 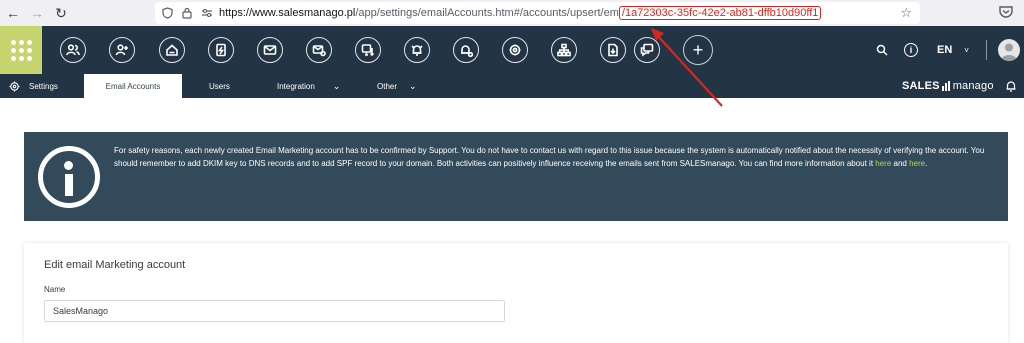 What do you see at coordinates (986, 50) in the screenshot?
I see `divider` at bounding box center [986, 50].